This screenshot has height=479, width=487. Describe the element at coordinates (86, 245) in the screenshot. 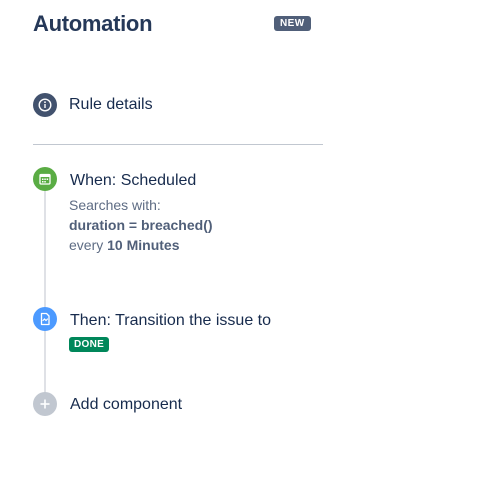

I see `every-prefix: every` at that location.